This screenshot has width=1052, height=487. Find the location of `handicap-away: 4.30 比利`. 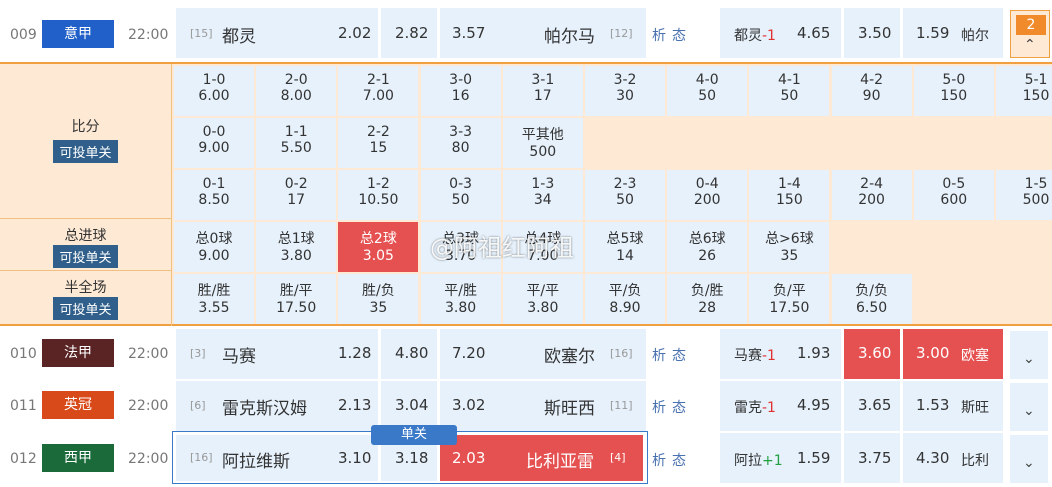

handicap-away: 4.30 比利 is located at coordinates (953, 458).